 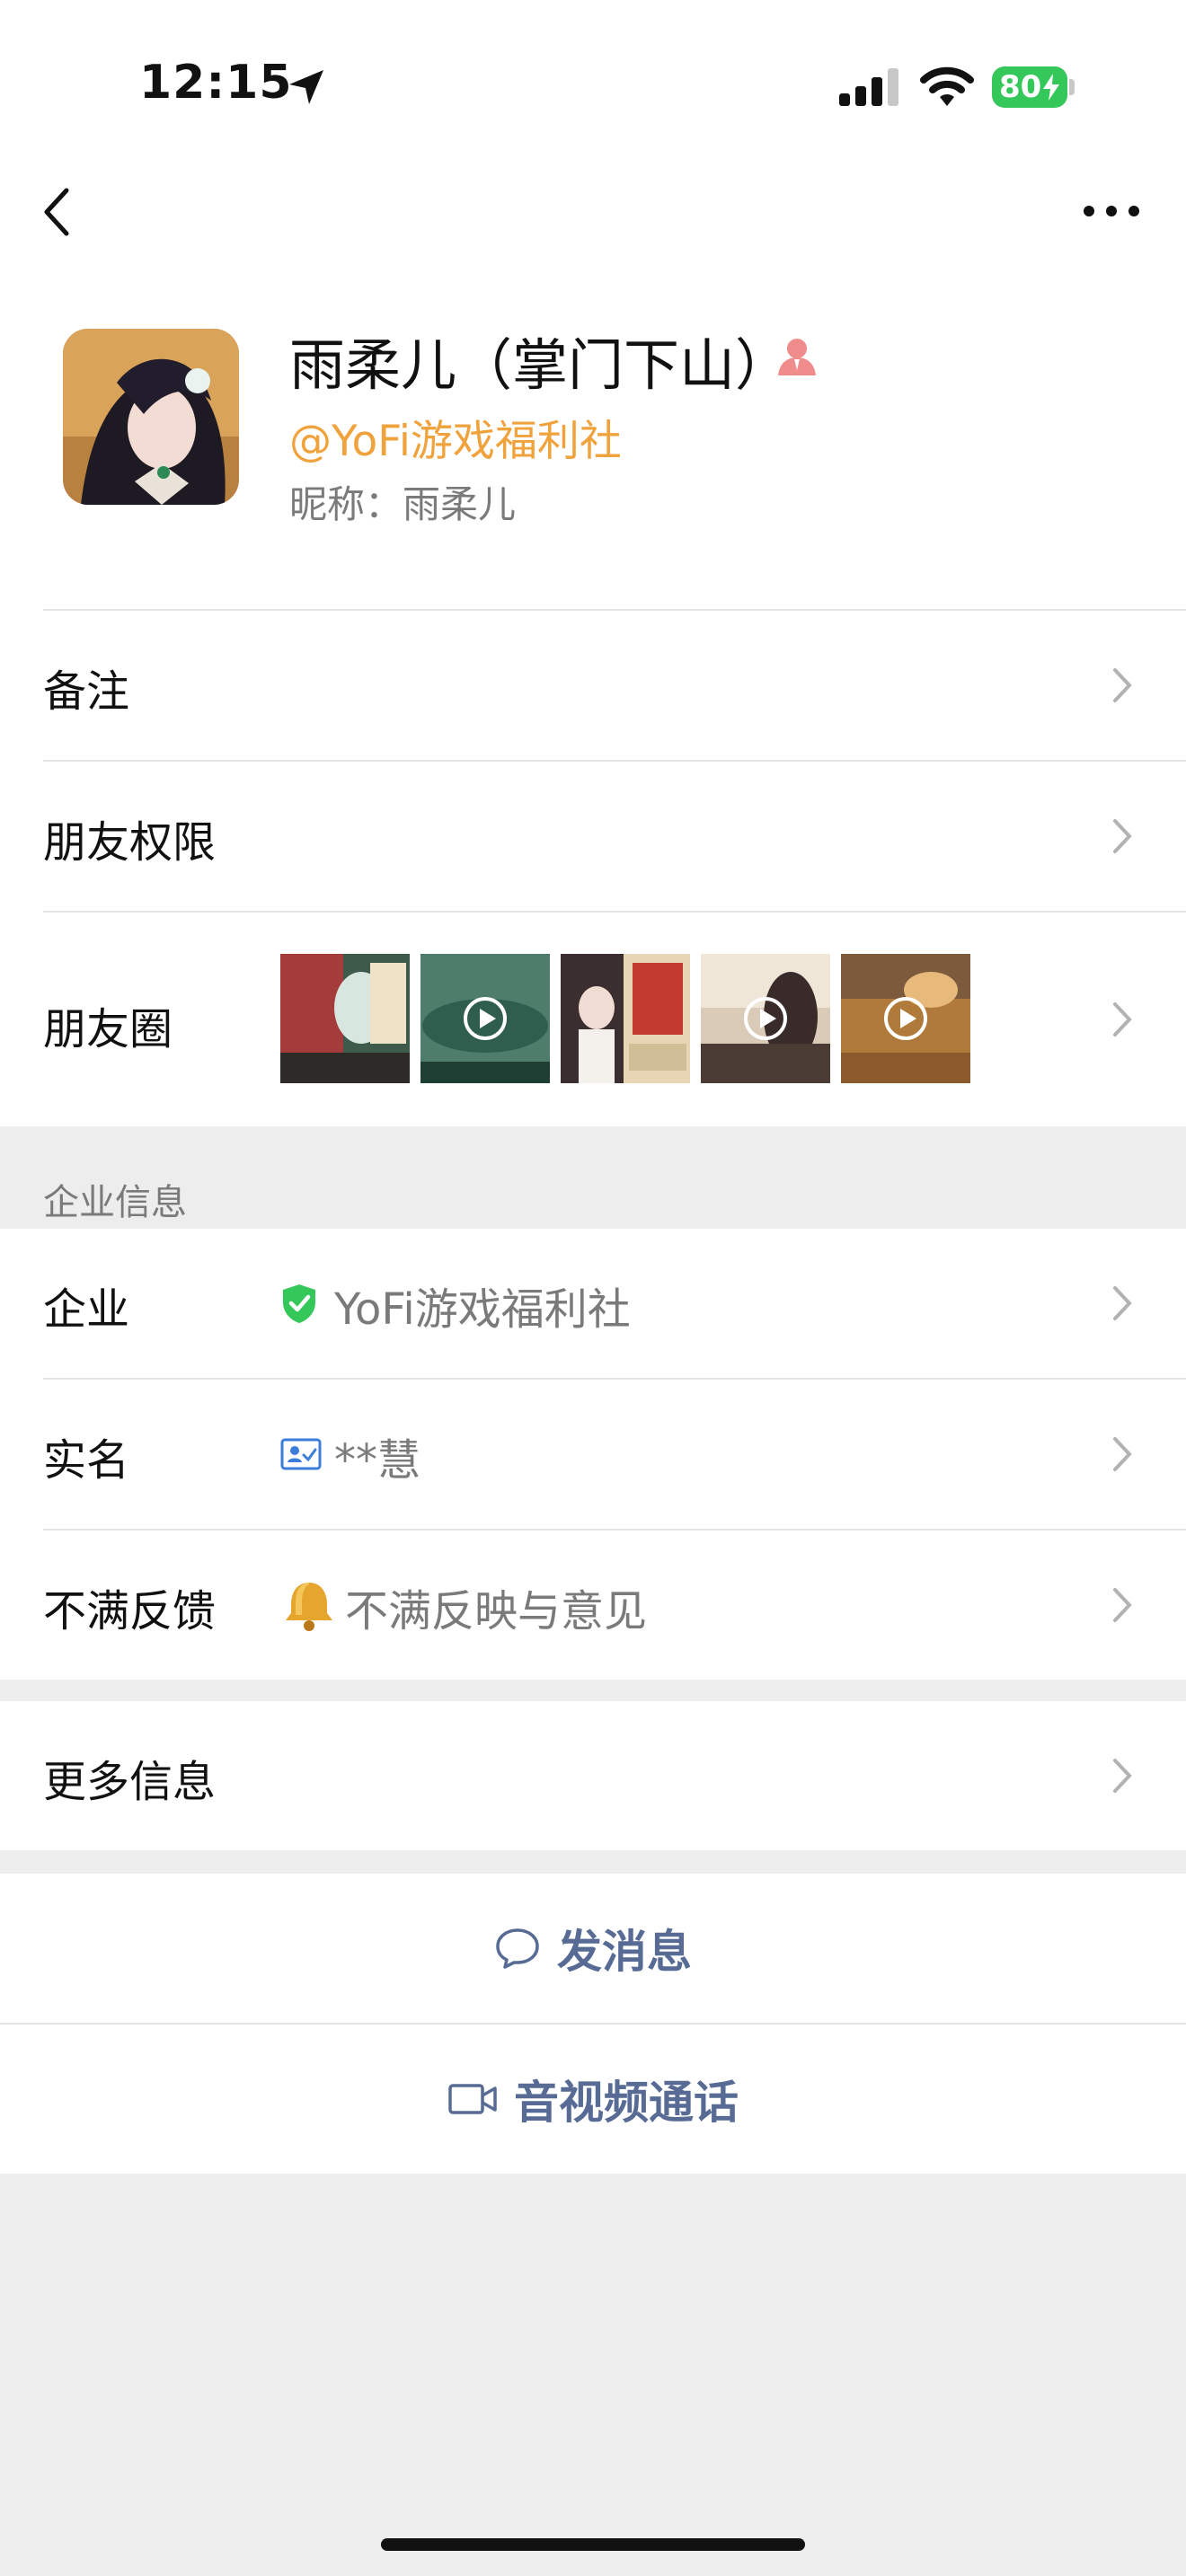 I want to click on realname-value: **慧, so click(x=377, y=1460).